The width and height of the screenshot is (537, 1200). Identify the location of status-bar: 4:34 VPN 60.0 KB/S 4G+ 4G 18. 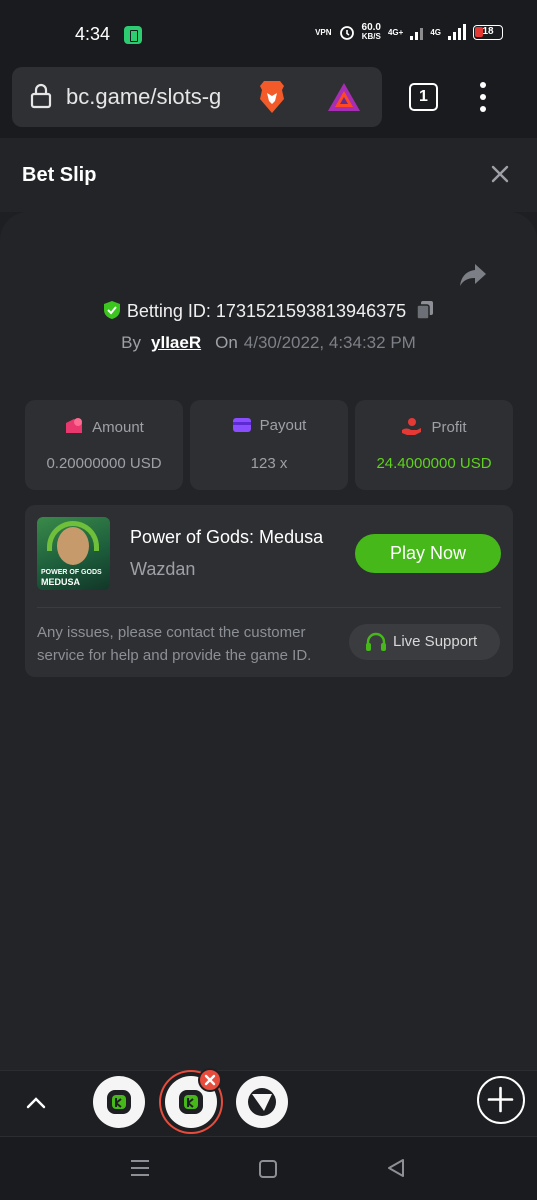
(268, 33).